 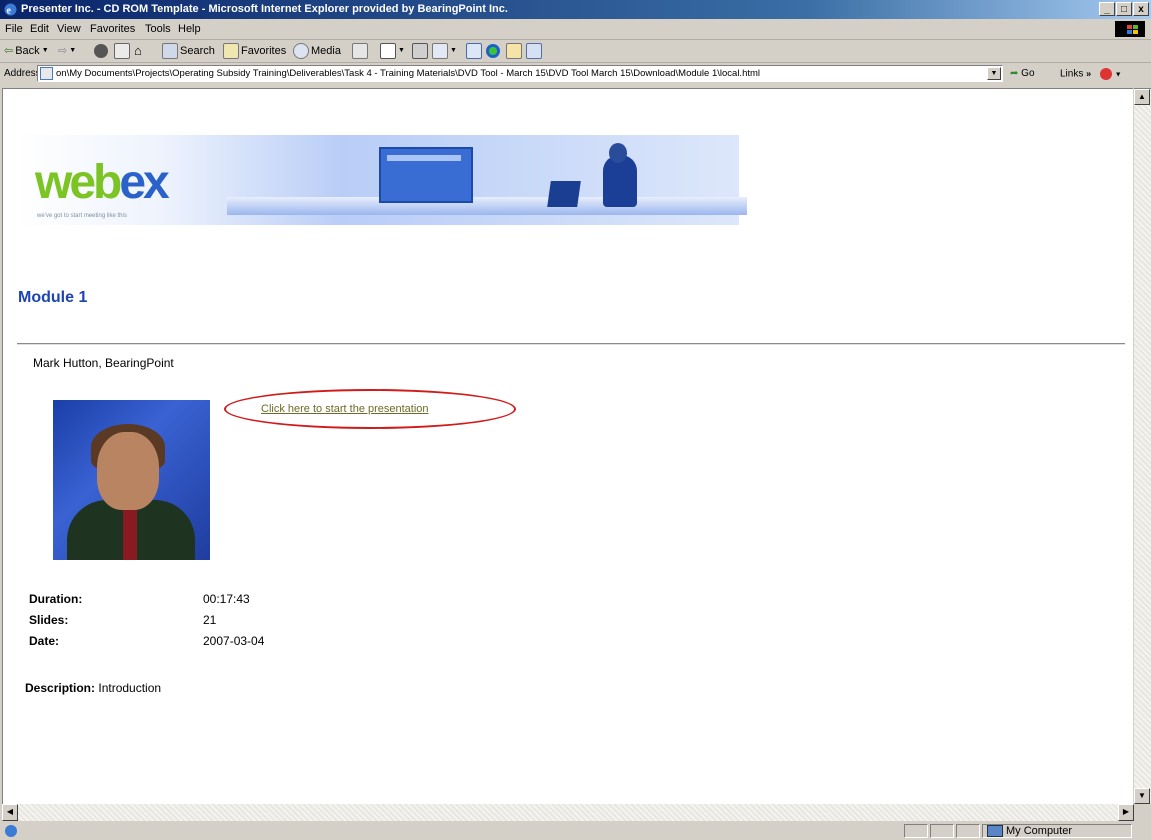 I want to click on mail-icon, so click(x=388, y=51).